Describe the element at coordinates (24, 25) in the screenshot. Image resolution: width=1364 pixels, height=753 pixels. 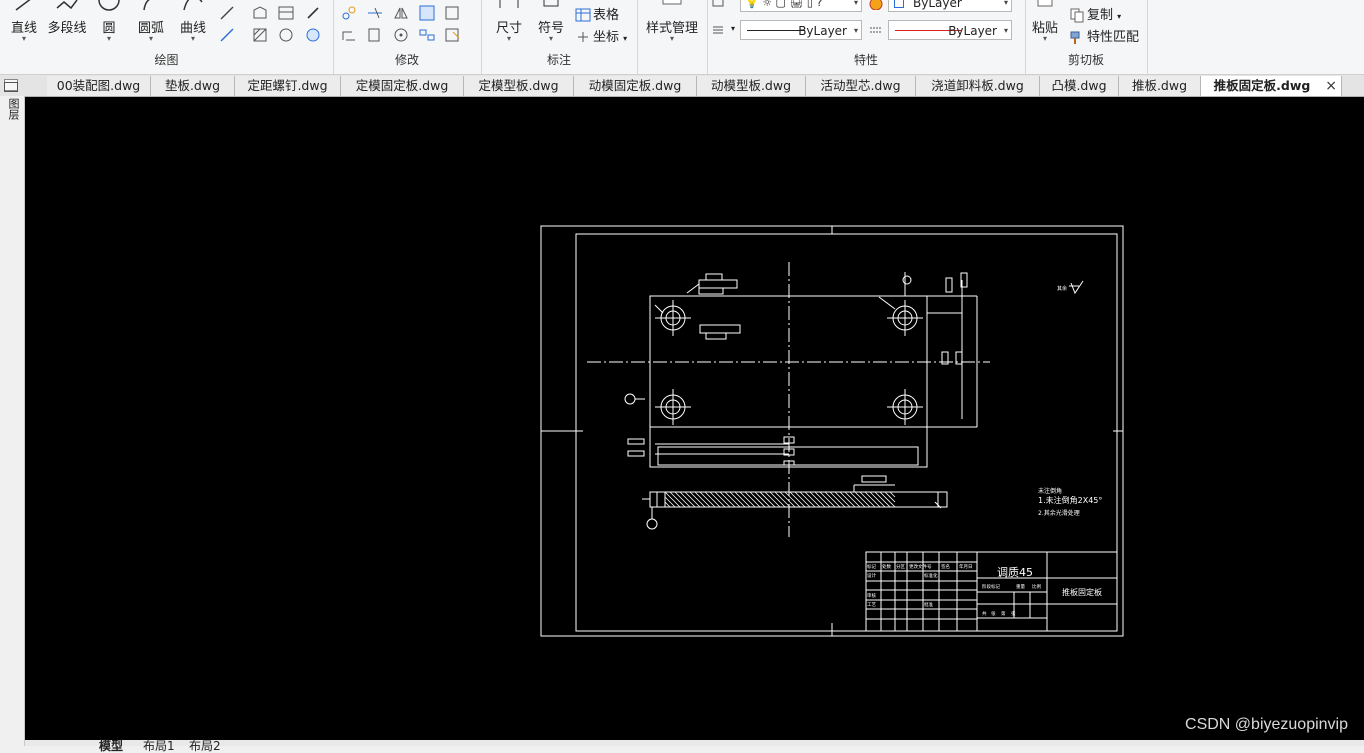
I see `line-button: 直线 ▾` at that location.